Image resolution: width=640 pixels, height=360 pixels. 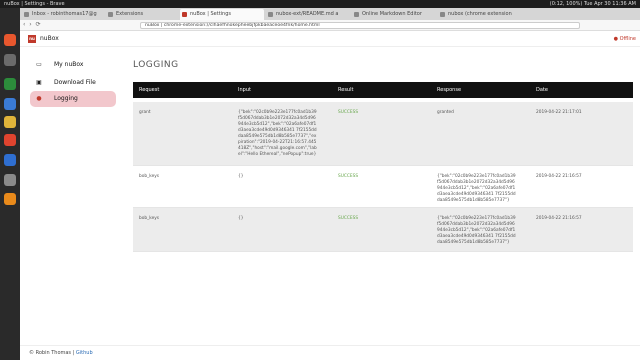 What do you see at coordinates (10, 140) in the screenshot?
I see `brave-icon` at bounding box center [10, 140].